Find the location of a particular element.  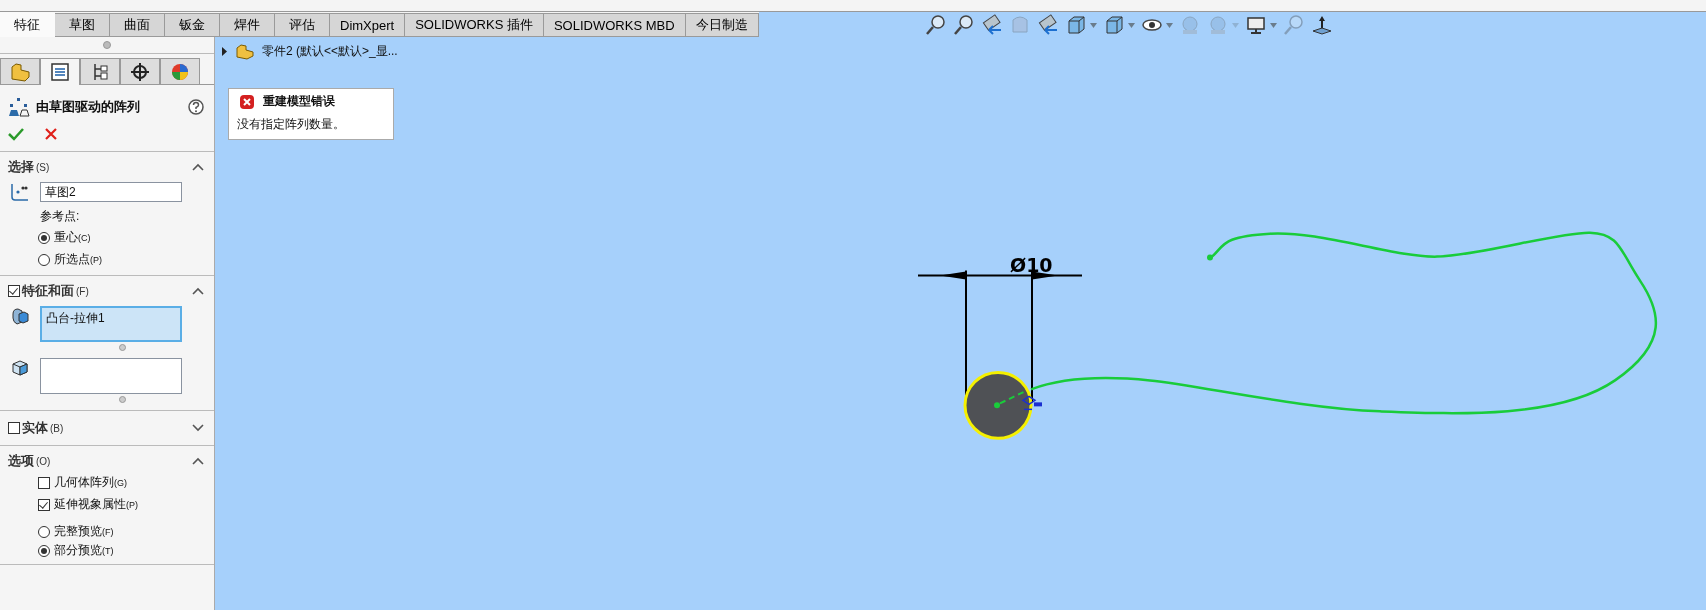

option-label: 重心(C) is located at coordinates (72, 237).